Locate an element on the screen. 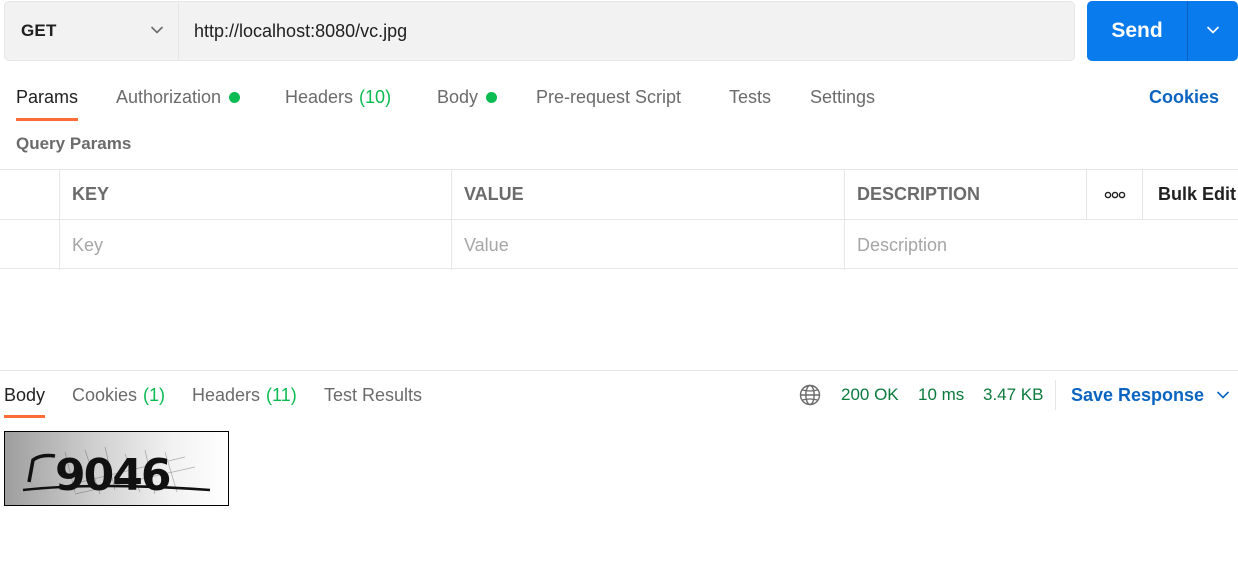 The height and width of the screenshot is (570, 1238). tab-label: Authorization is located at coordinates (169, 96).